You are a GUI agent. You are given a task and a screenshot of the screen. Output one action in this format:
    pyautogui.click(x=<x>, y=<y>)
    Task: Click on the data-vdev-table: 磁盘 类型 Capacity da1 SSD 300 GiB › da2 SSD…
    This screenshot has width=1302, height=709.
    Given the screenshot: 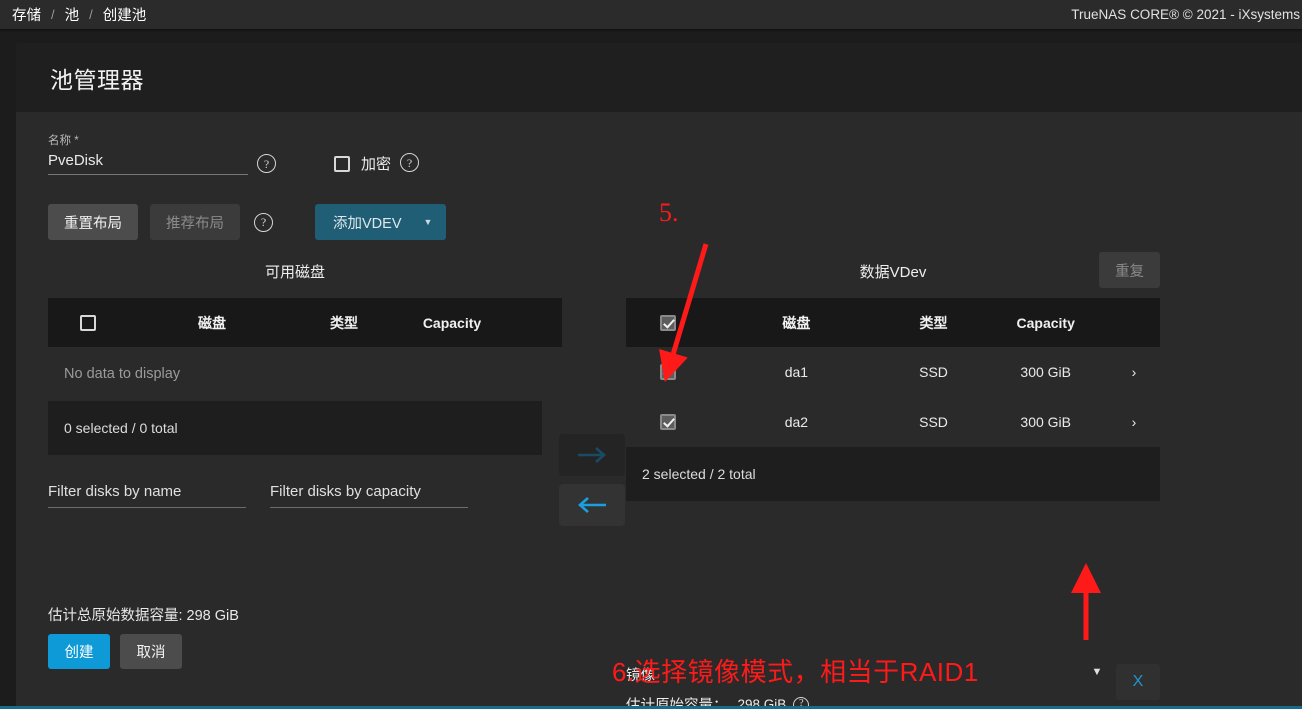 What is the action you would take?
    pyautogui.click(x=893, y=372)
    